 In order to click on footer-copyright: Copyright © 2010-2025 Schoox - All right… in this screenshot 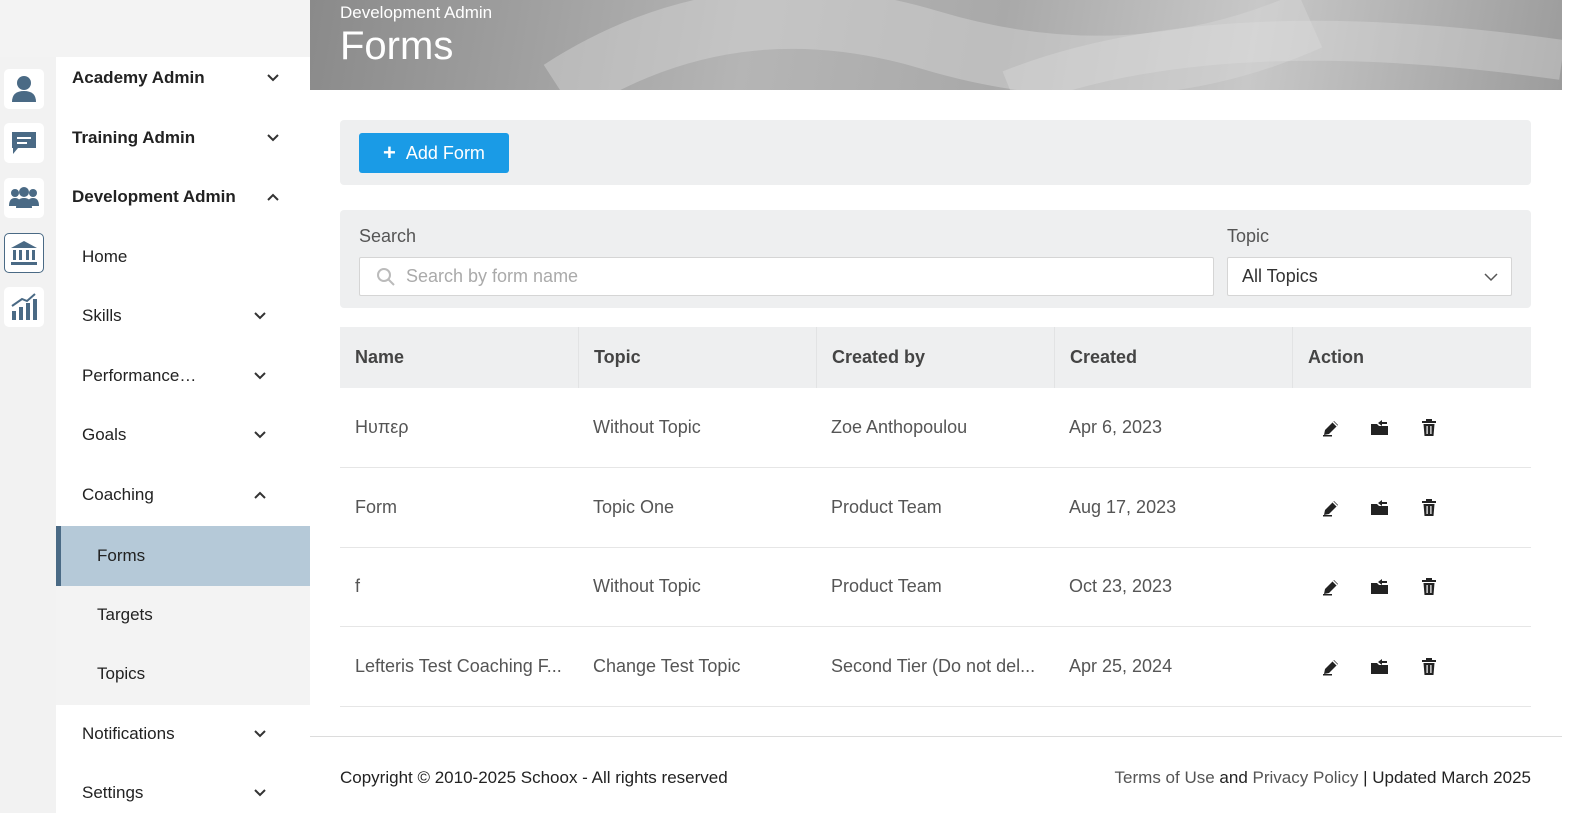, I will do `click(534, 777)`.